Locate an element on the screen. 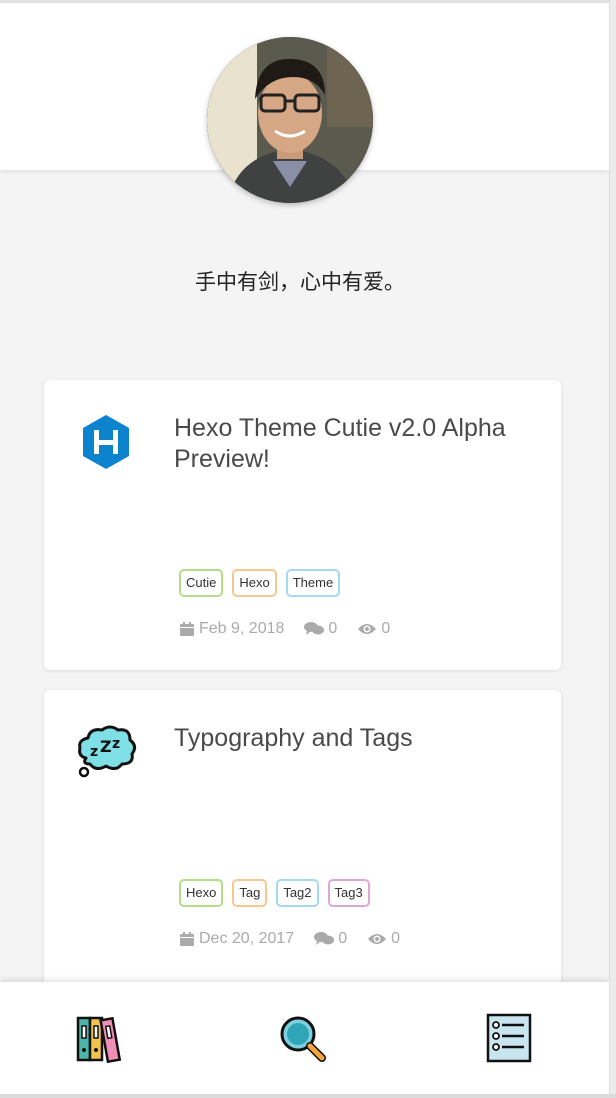 The width and height of the screenshot is (616, 1098). search-icon is located at coordinates (303, 1039).